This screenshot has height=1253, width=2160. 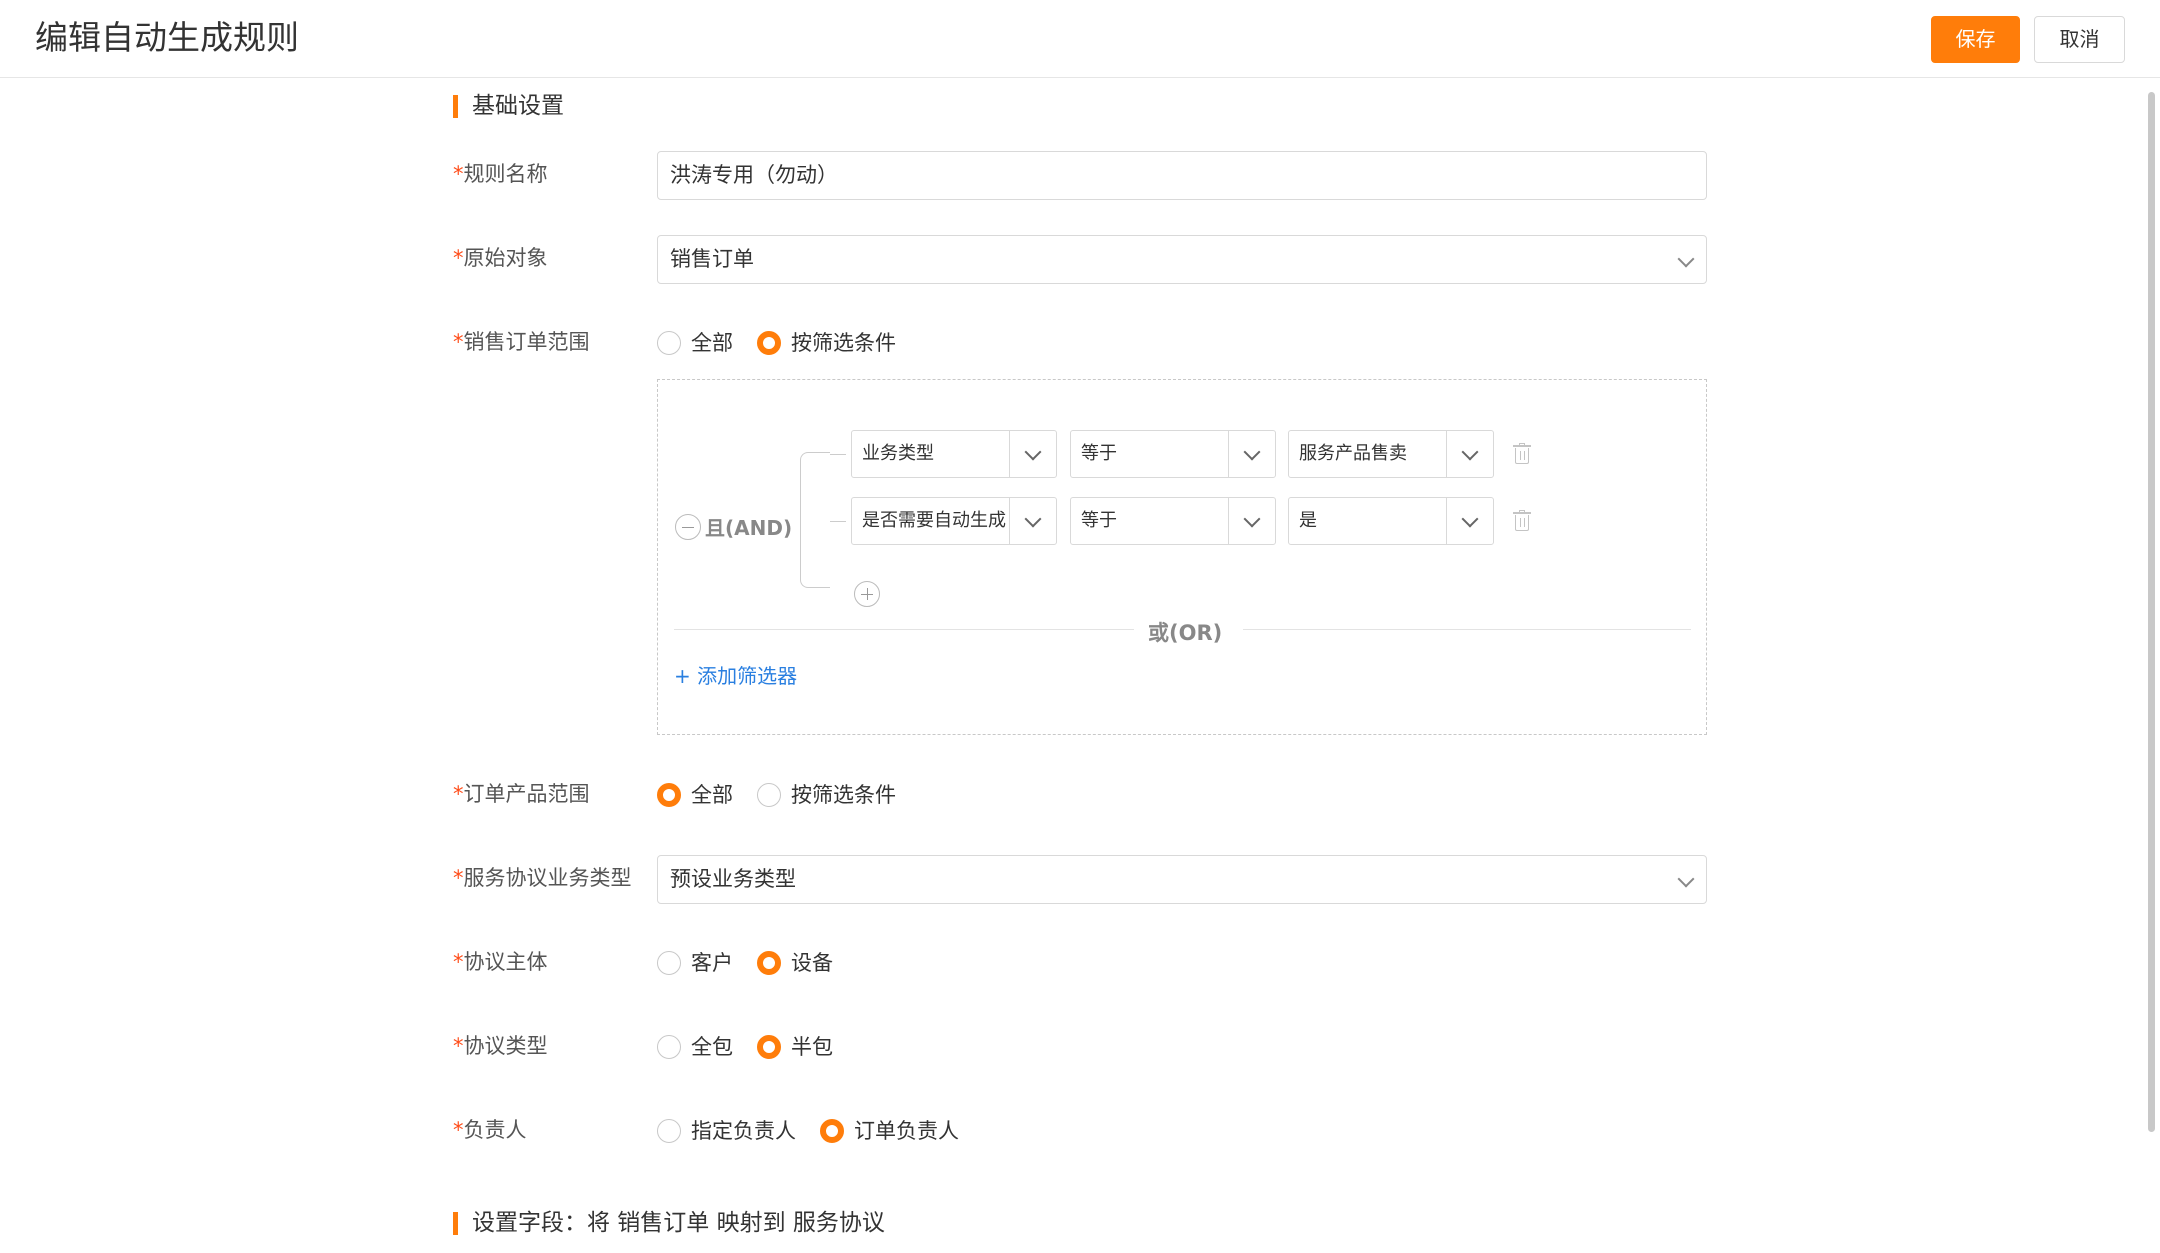 I want to click on owner-label-text: 负责人, so click(x=495, y=1130).